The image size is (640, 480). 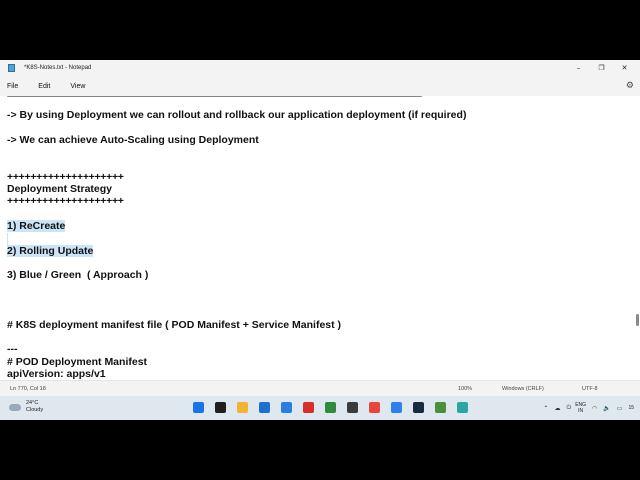 What do you see at coordinates (578, 68) in the screenshot?
I see `minimize-button: –` at bounding box center [578, 68].